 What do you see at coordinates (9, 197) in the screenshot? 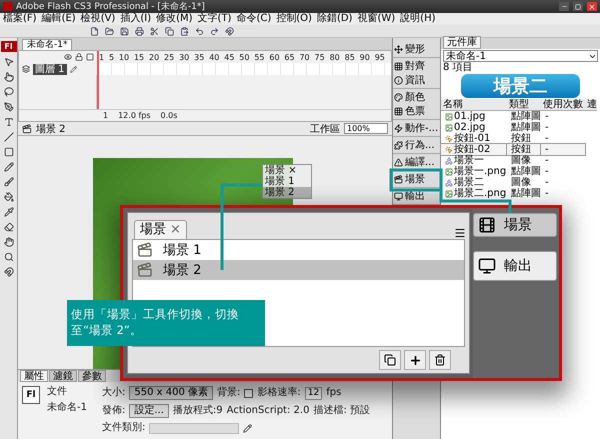
I see `paint-bucket-icon` at bounding box center [9, 197].